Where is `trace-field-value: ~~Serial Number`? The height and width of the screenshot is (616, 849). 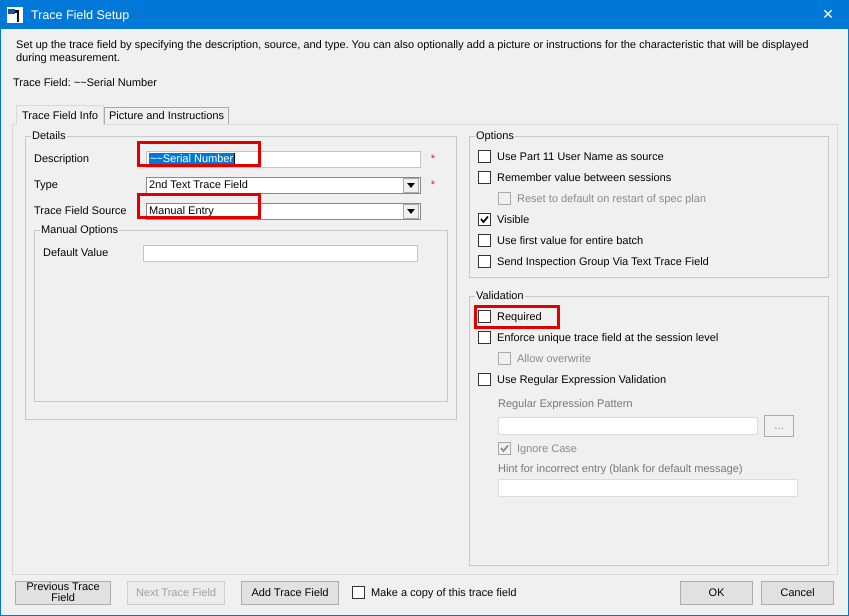 trace-field-value: ~~Serial Number is located at coordinates (115, 83).